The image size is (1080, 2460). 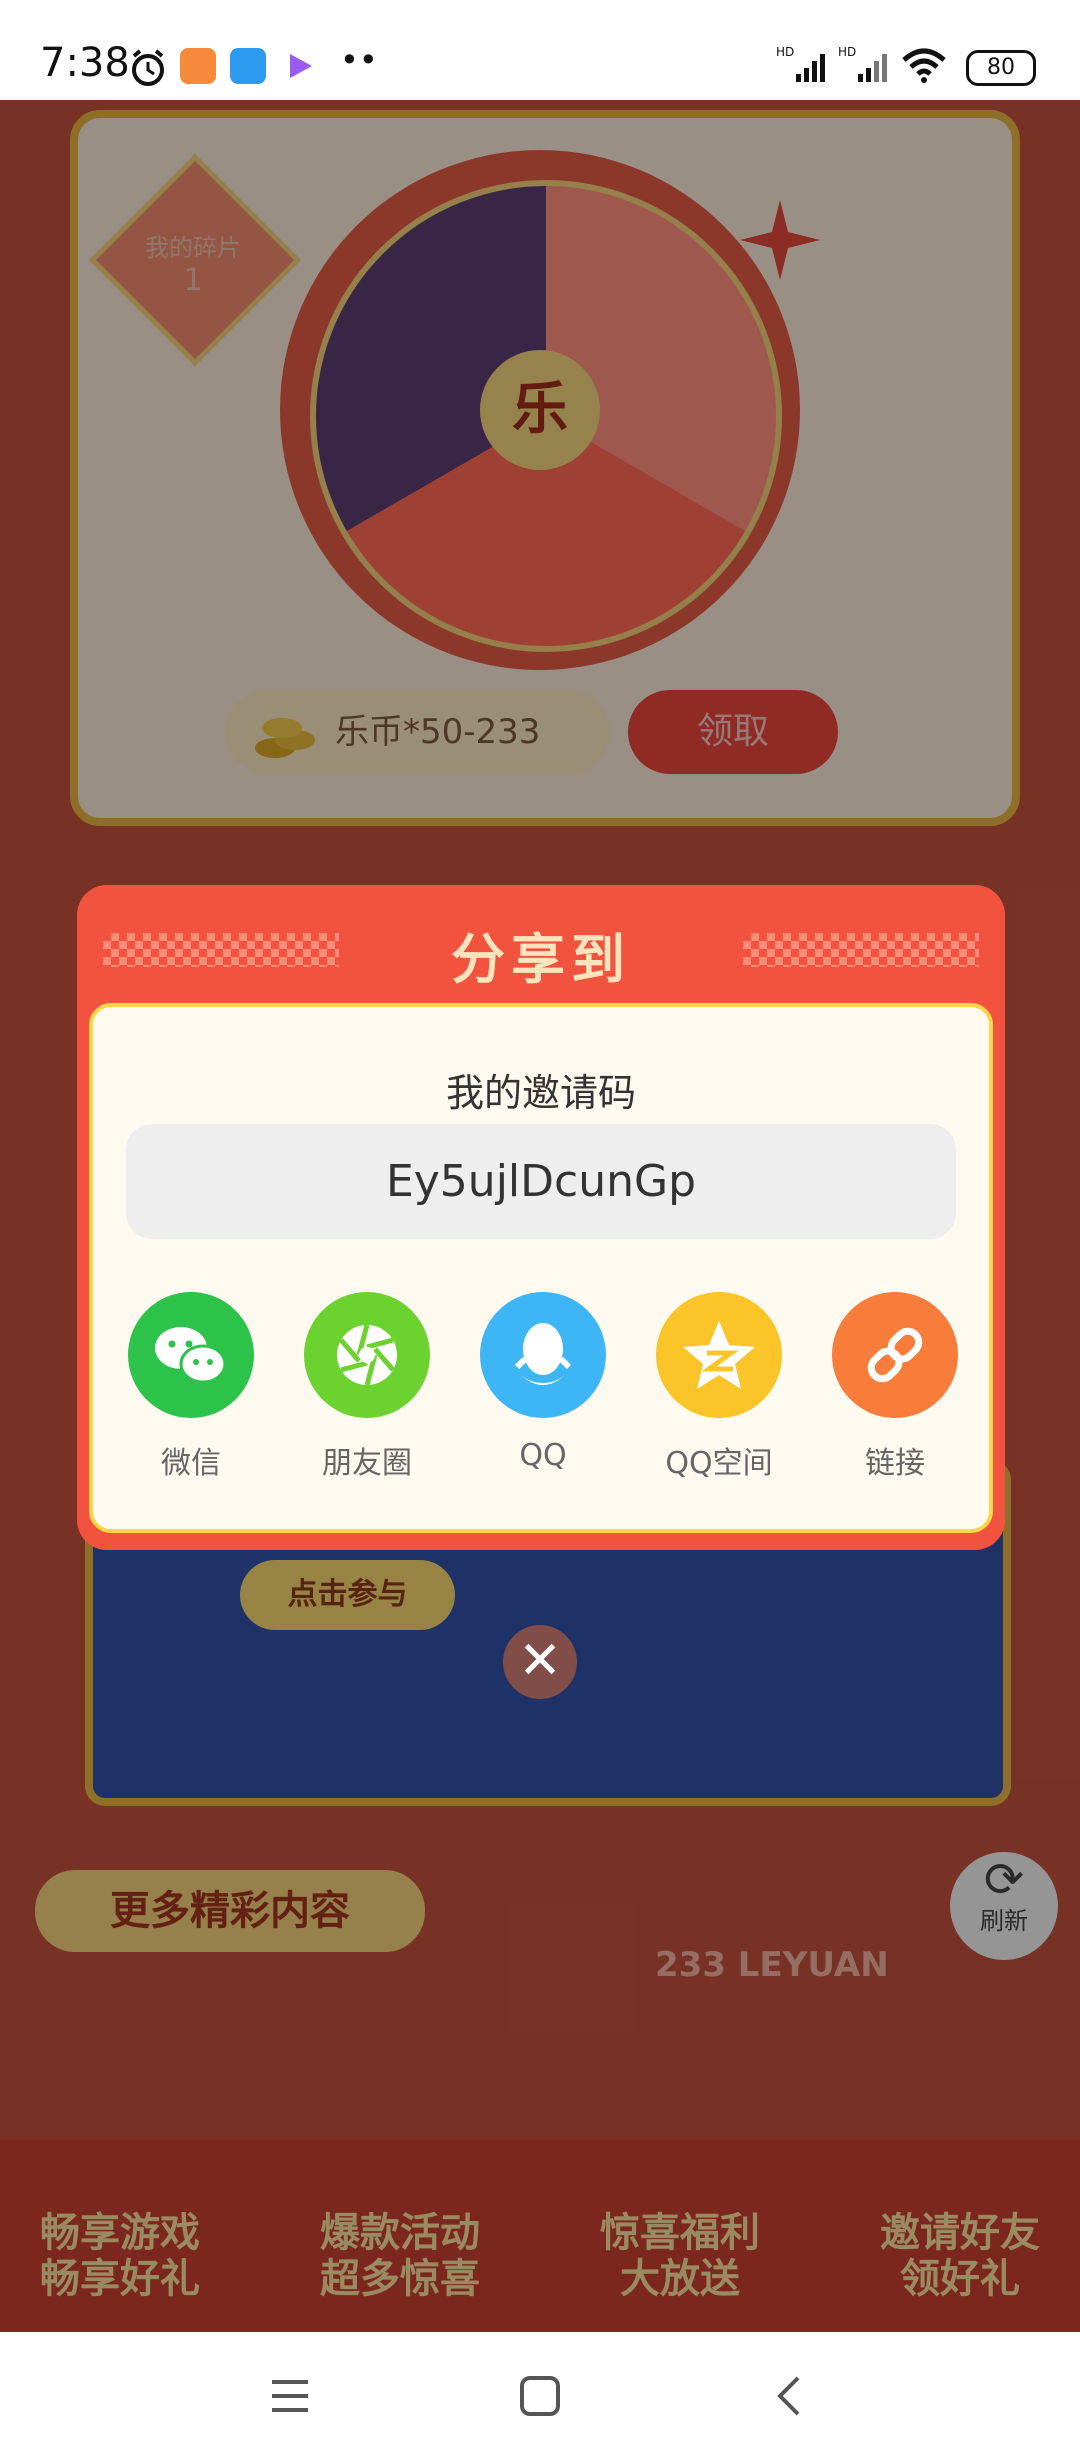 What do you see at coordinates (85, 63) in the screenshot?
I see `status-time: 7:38` at bounding box center [85, 63].